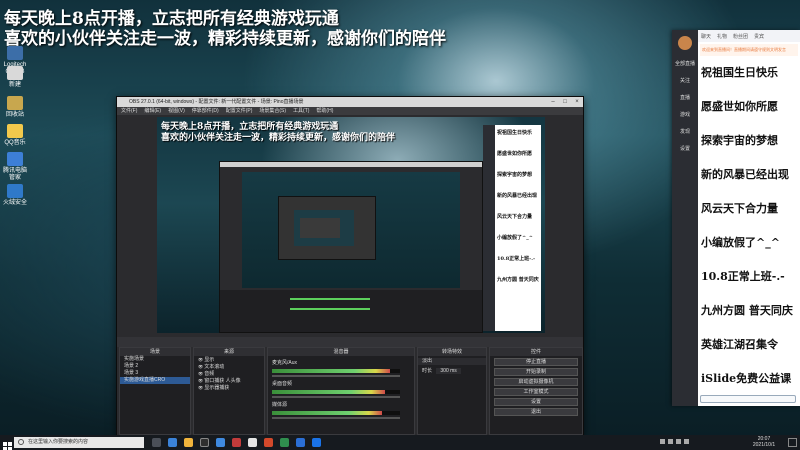 The image size is (800, 450). Describe the element at coordinates (740, 36) in the screenshot. I see `chat-tab: 粉丝团` at that location.